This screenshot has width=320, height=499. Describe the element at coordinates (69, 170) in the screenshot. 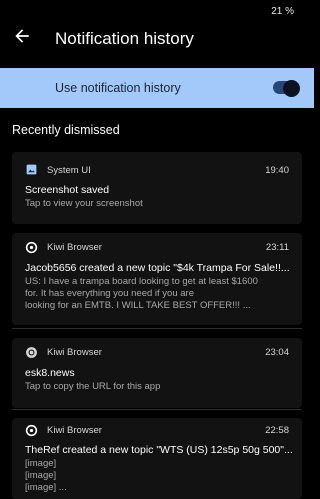

I see `app-name: System UI` at that location.